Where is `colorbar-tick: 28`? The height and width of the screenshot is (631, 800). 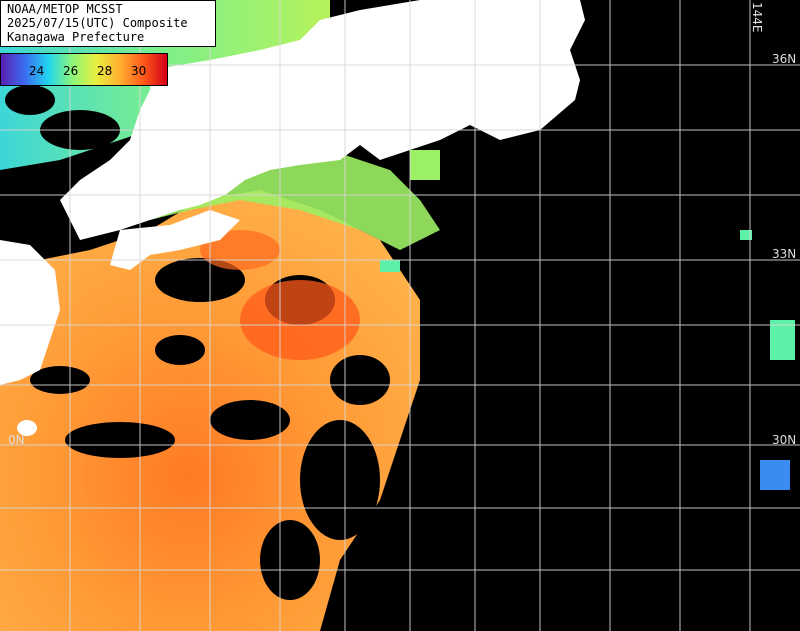 colorbar-tick: 28 is located at coordinates (105, 71).